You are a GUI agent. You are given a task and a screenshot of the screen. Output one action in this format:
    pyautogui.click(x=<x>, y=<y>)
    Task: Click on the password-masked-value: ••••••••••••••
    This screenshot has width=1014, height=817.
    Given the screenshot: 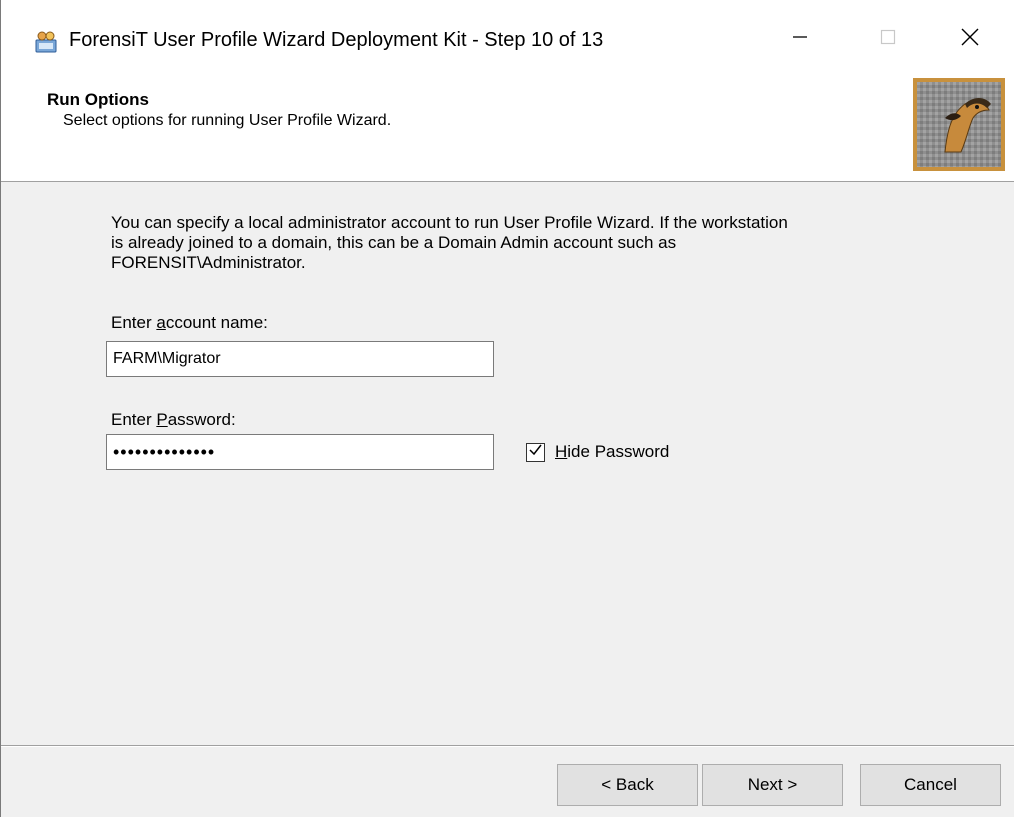 What is the action you would take?
    pyautogui.click(x=164, y=451)
    